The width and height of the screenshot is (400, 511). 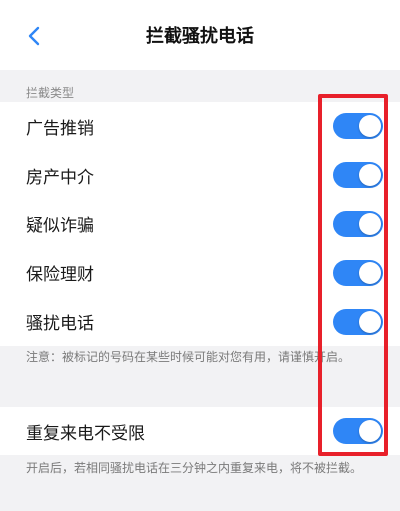 I want to click on row-label: 广告推销, so click(x=60, y=128).